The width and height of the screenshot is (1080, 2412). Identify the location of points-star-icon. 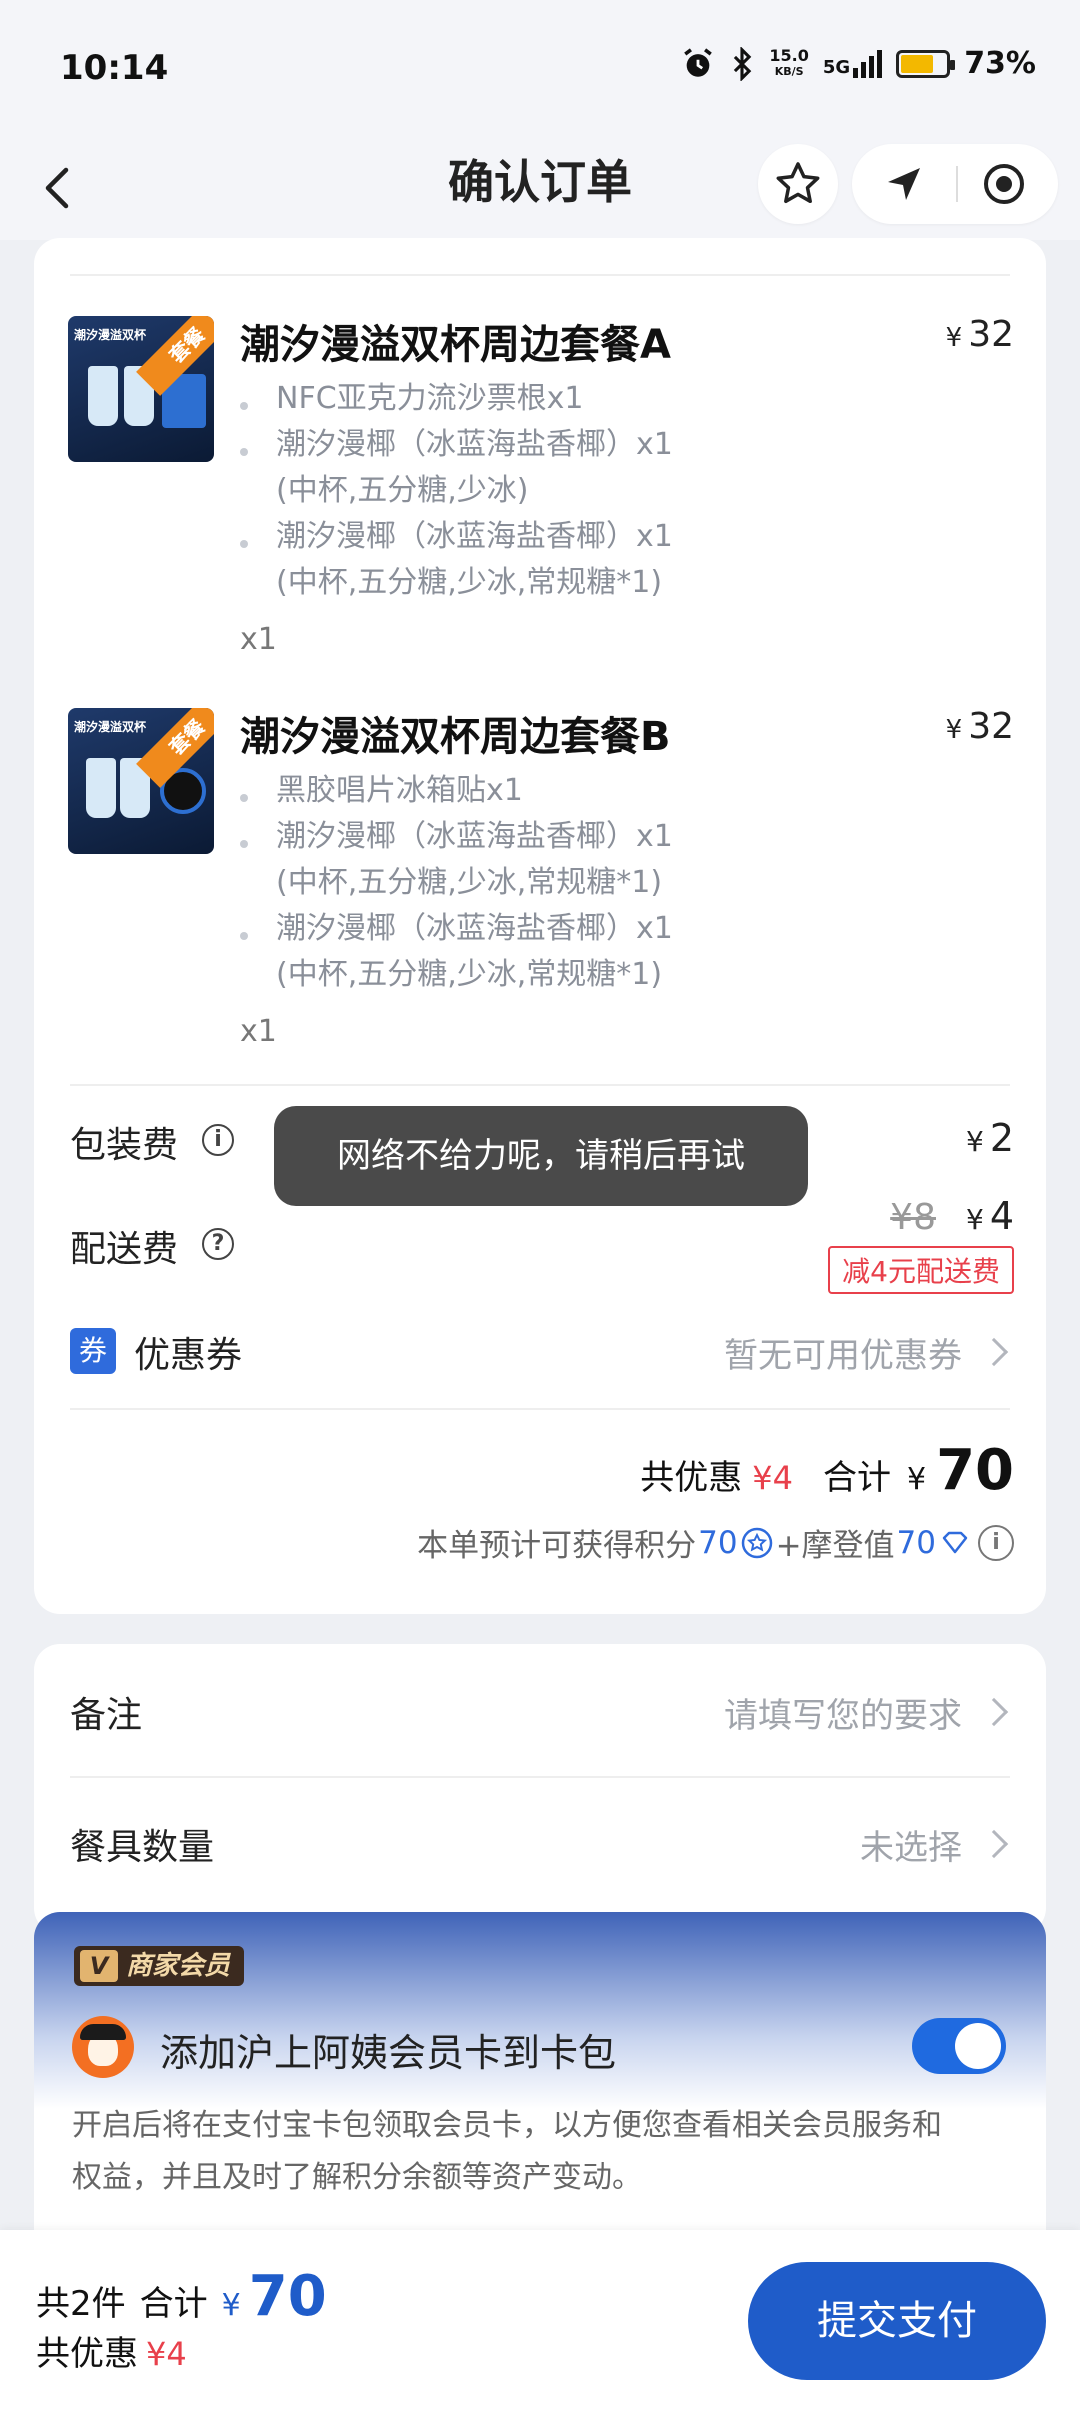
(756, 1542).